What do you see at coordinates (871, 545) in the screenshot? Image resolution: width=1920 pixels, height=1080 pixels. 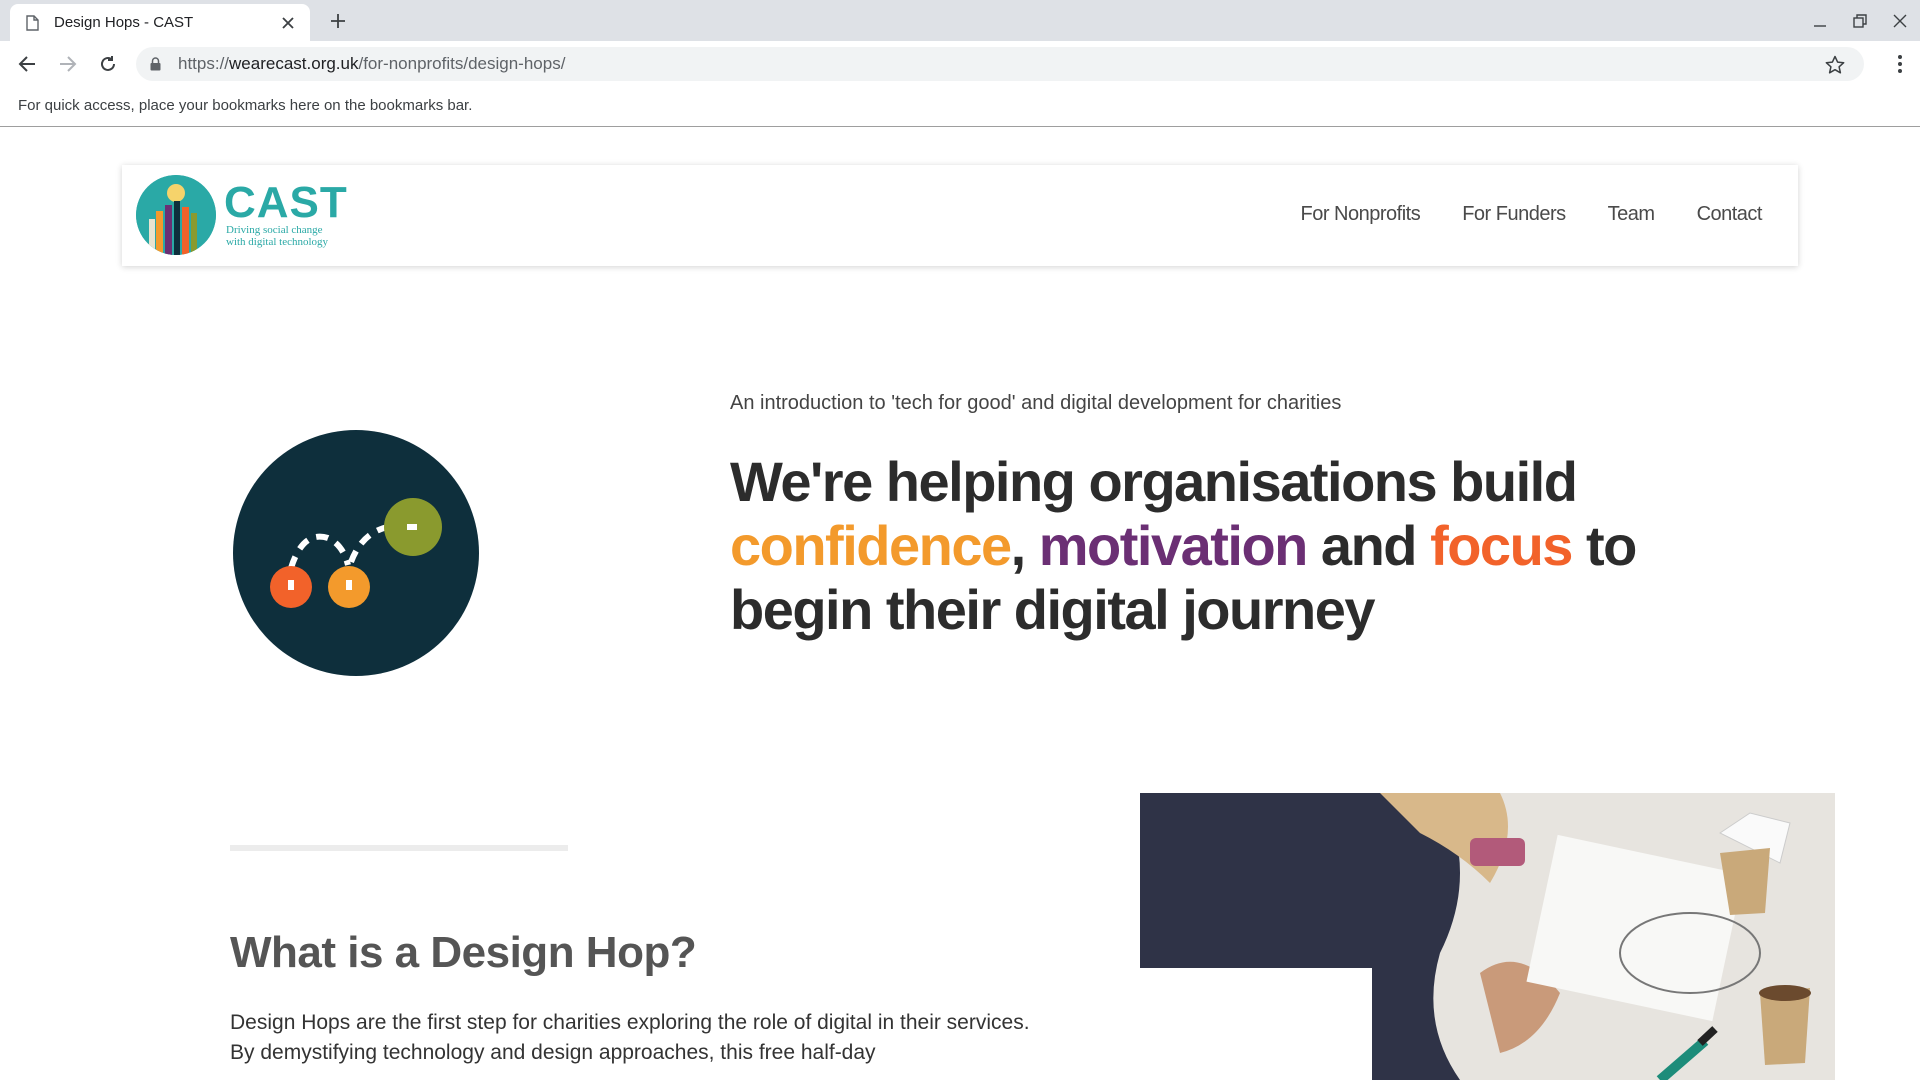 I see `word-confidence: confidence` at bounding box center [871, 545].